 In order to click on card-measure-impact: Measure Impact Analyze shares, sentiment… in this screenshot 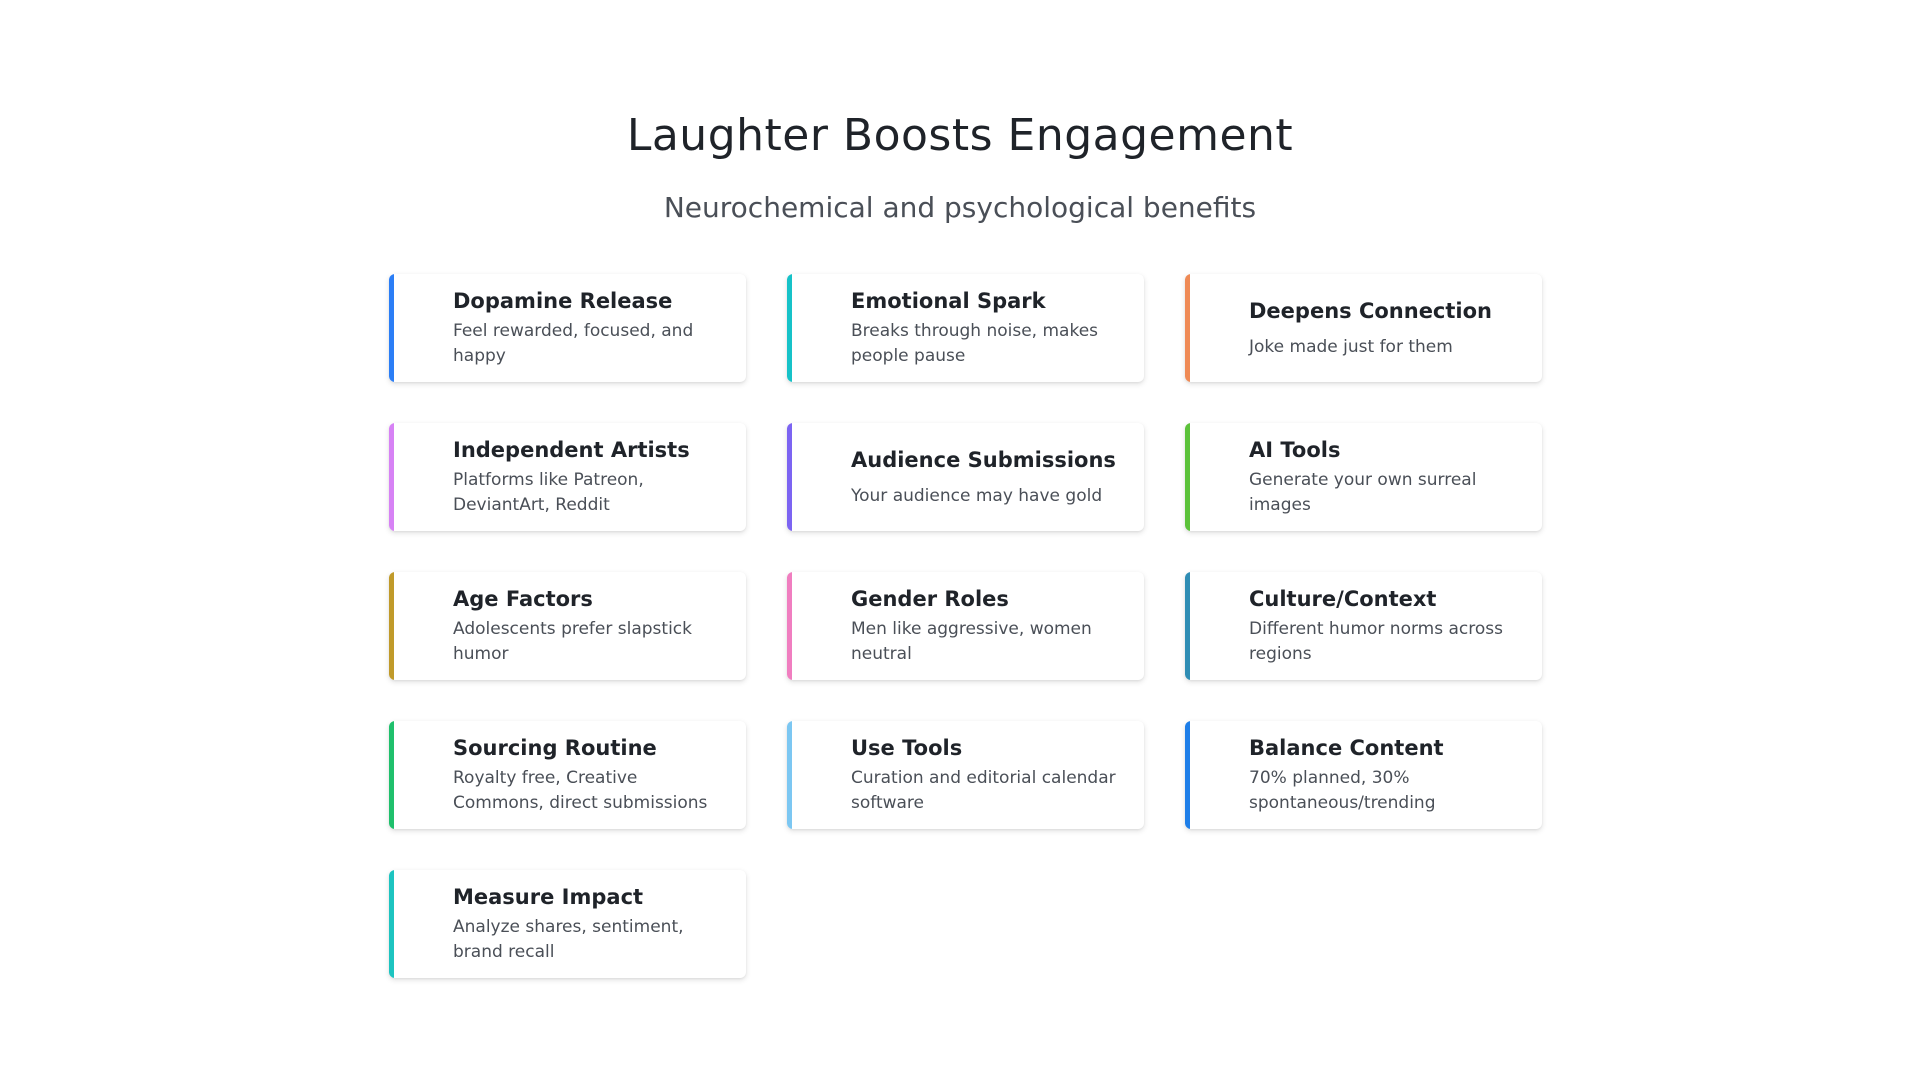, I will do `click(567, 924)`.